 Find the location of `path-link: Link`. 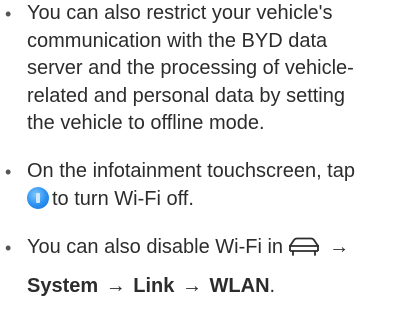

path-link: Link is located at coordinates (154, 286).